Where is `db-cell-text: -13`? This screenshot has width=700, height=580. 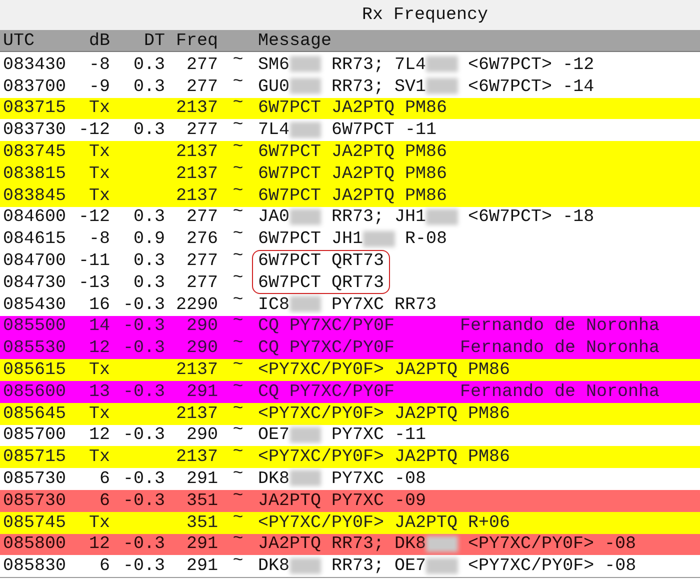 db-cell-text: -13 is located at coordinates (93, 282).